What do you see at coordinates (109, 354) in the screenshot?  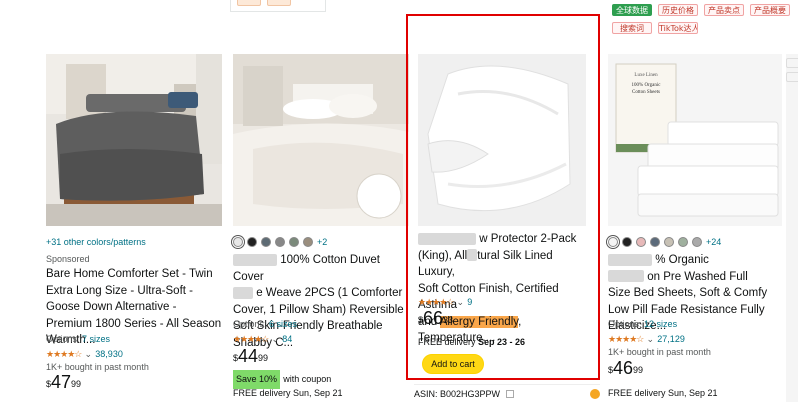 I see `rating-count: 38,930` at bounding box center [109, 354].